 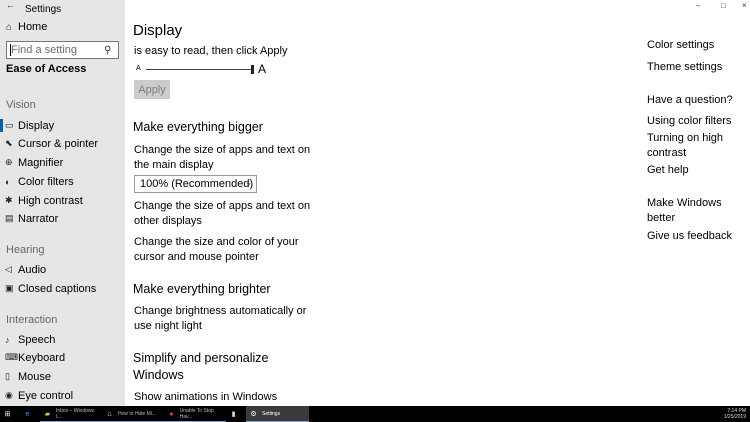 I want to click on slider-small-label: A, so click(x=138, y=68).